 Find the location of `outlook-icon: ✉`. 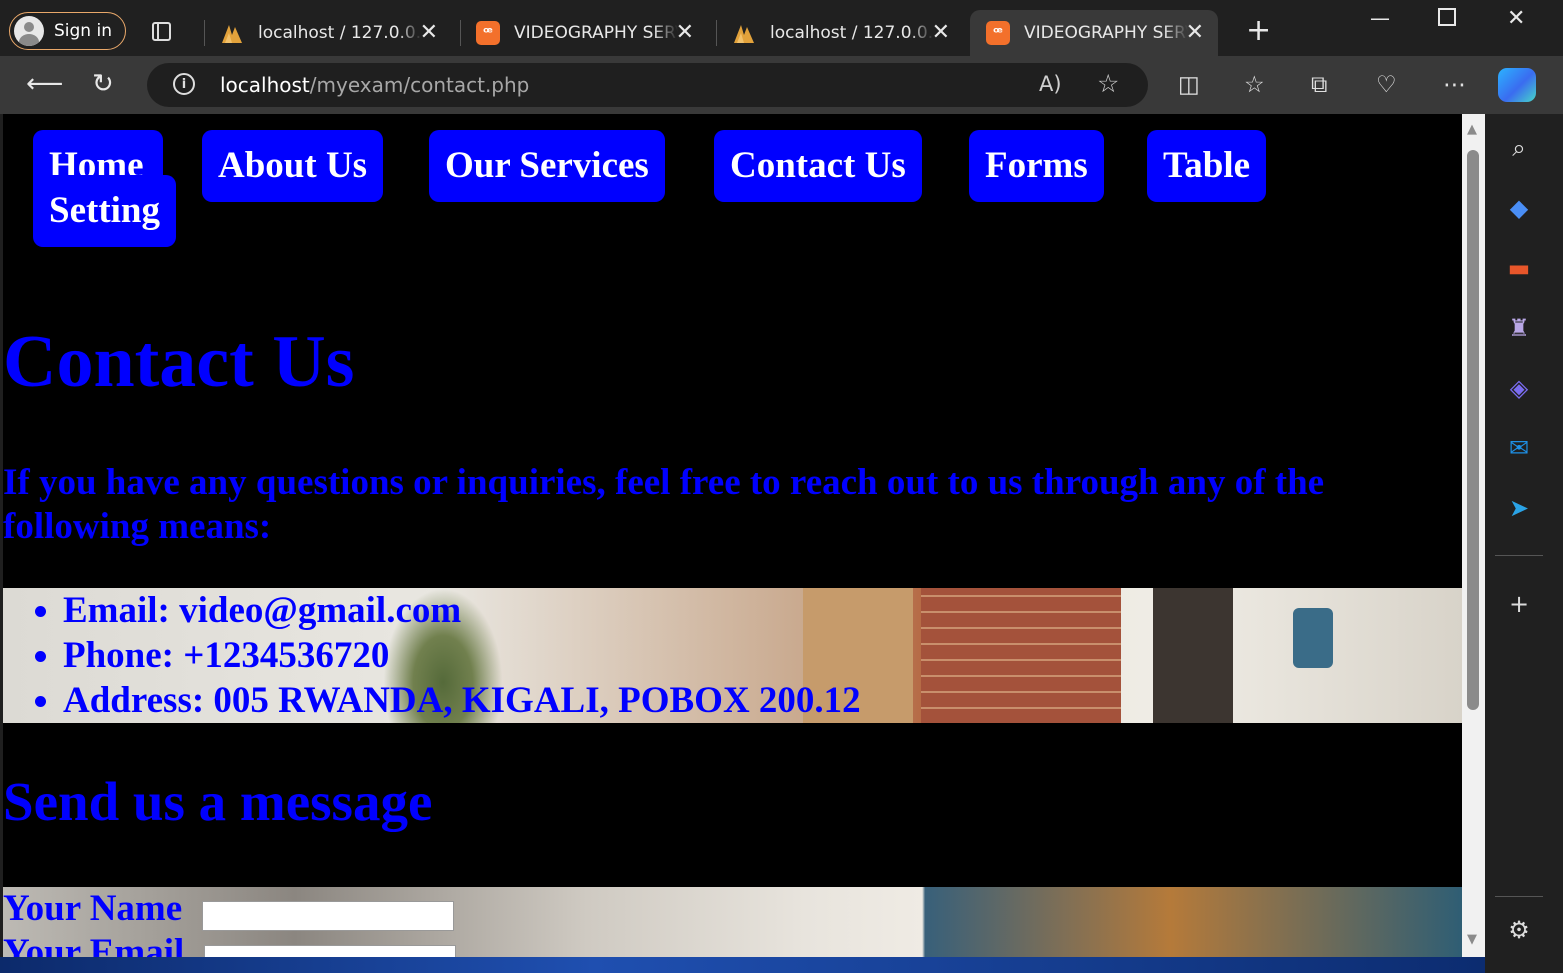

outlook-icon: ✉ is located at coordinates (1519, 448).